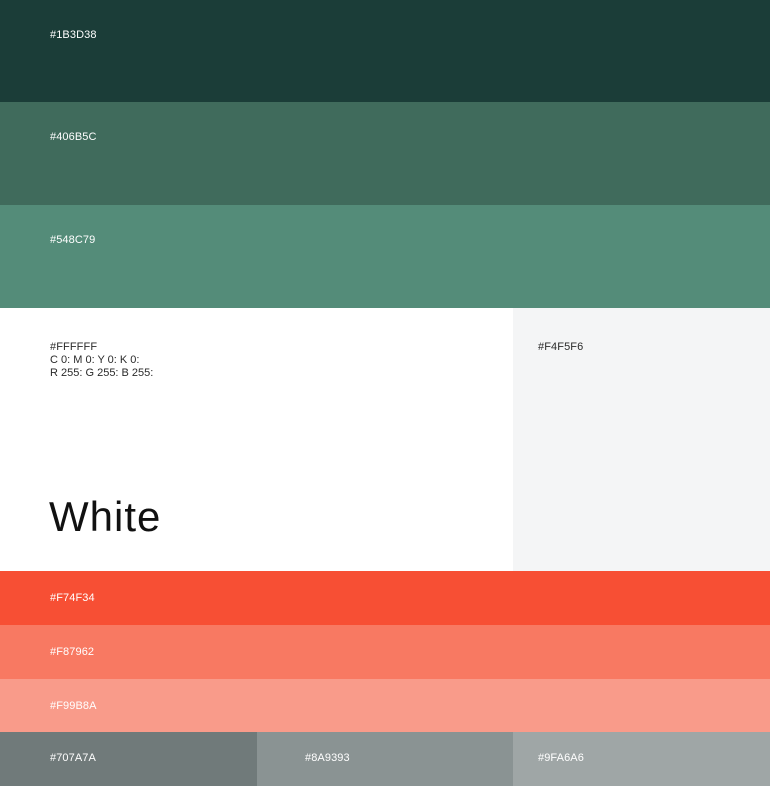 This screenshot has height=786, width=770. I want to click on swatch-hex-label: #FFFFFF, so click(74, 347).